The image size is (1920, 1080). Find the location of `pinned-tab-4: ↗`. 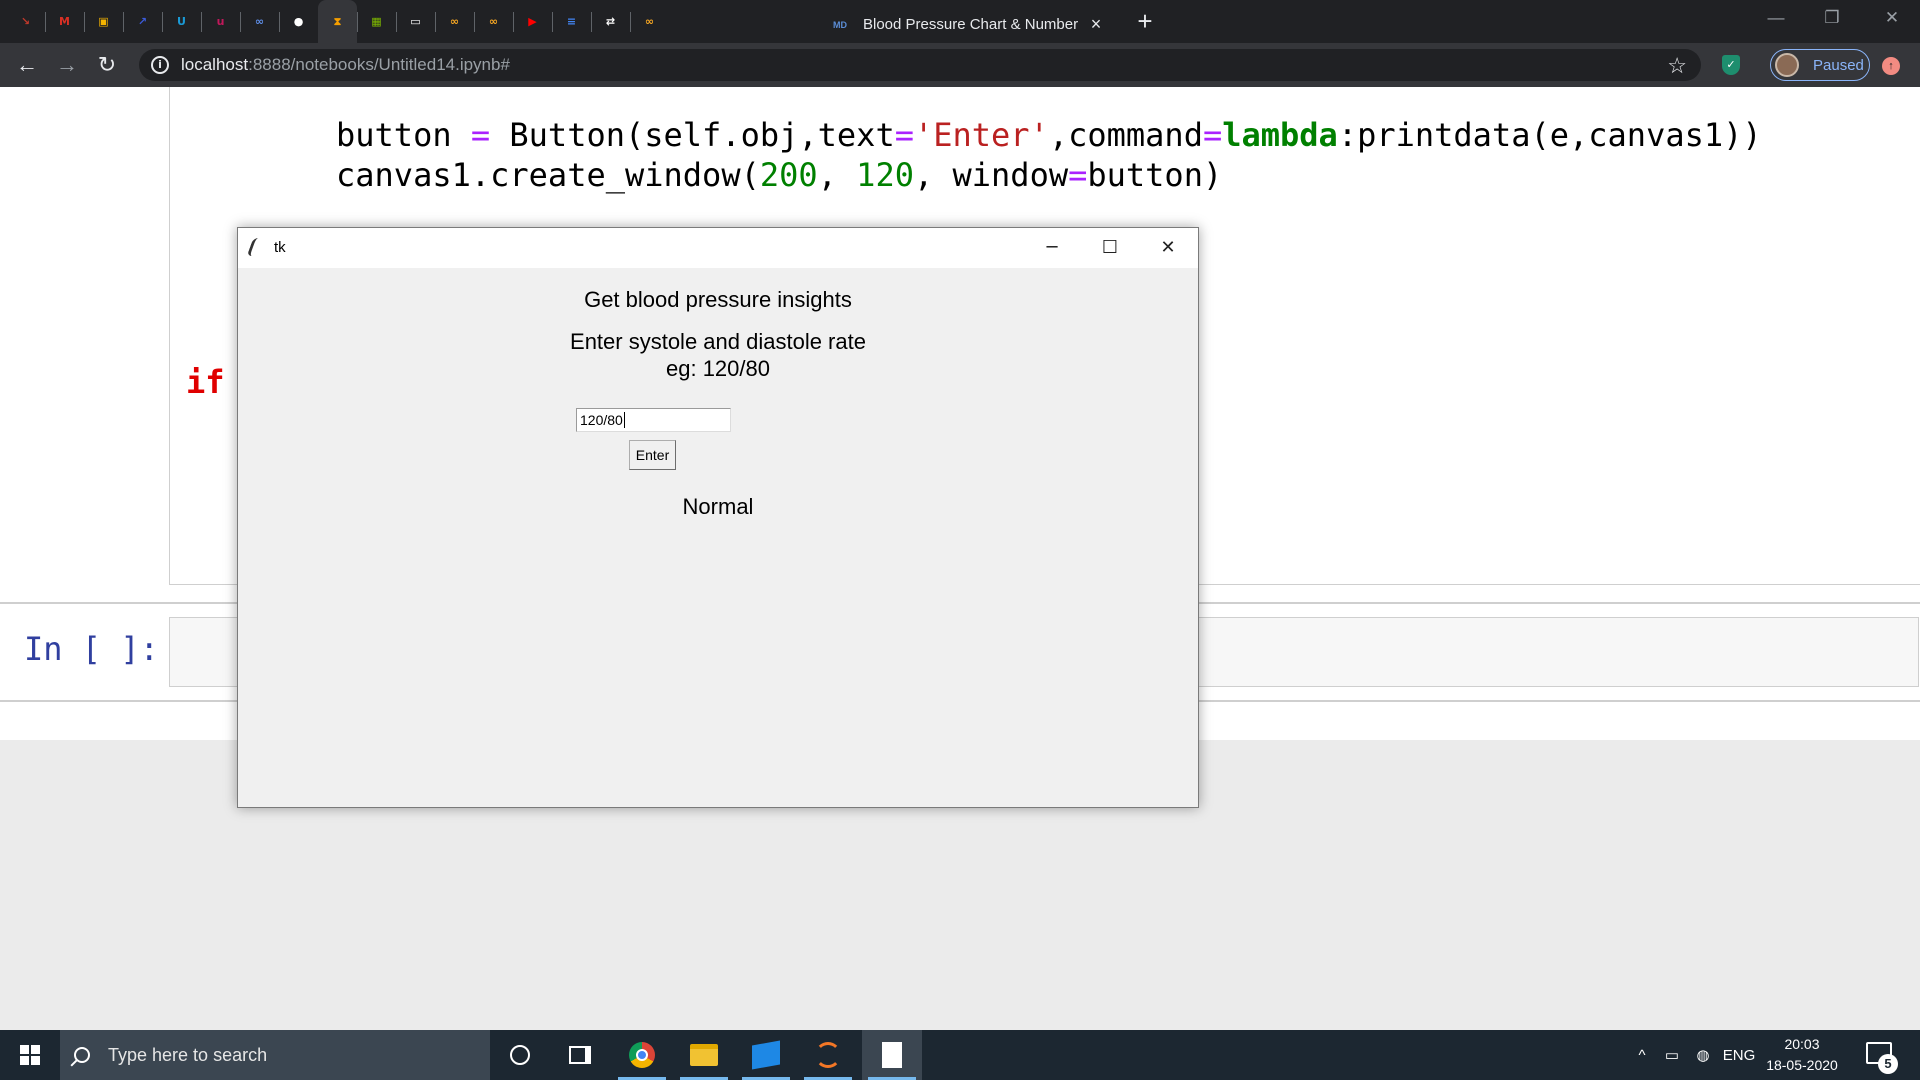

pinned-tab-4: ↗ is located at coordinates (142, 21).